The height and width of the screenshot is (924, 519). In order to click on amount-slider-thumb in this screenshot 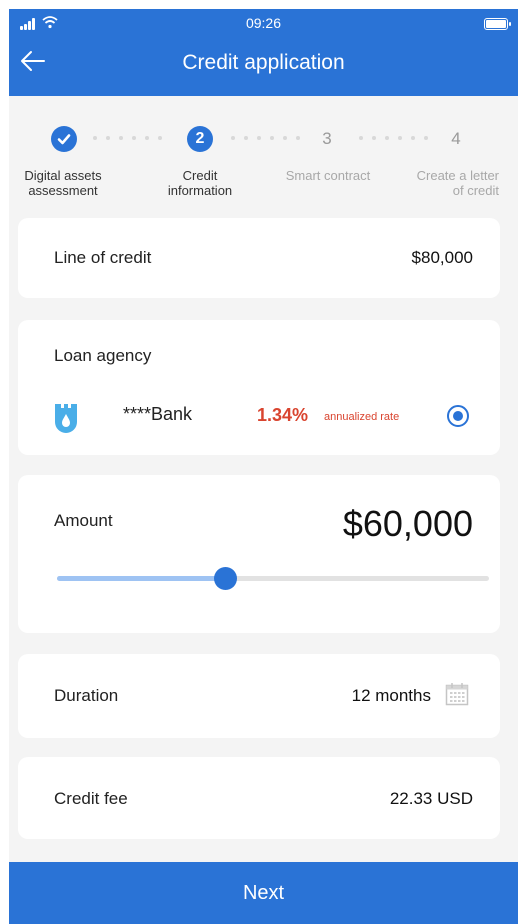, I will do `click(226, 578)`.